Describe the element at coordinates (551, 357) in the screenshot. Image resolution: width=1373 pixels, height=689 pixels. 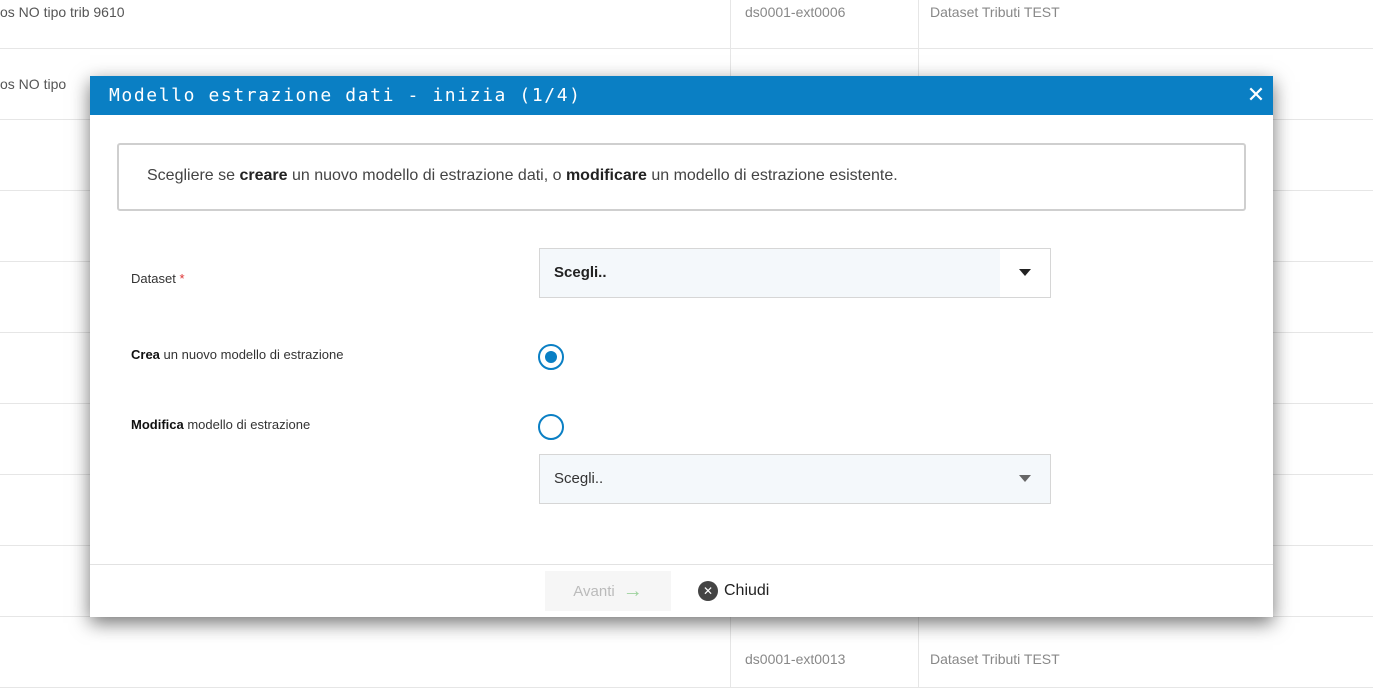
I see `create-radio` at that location.